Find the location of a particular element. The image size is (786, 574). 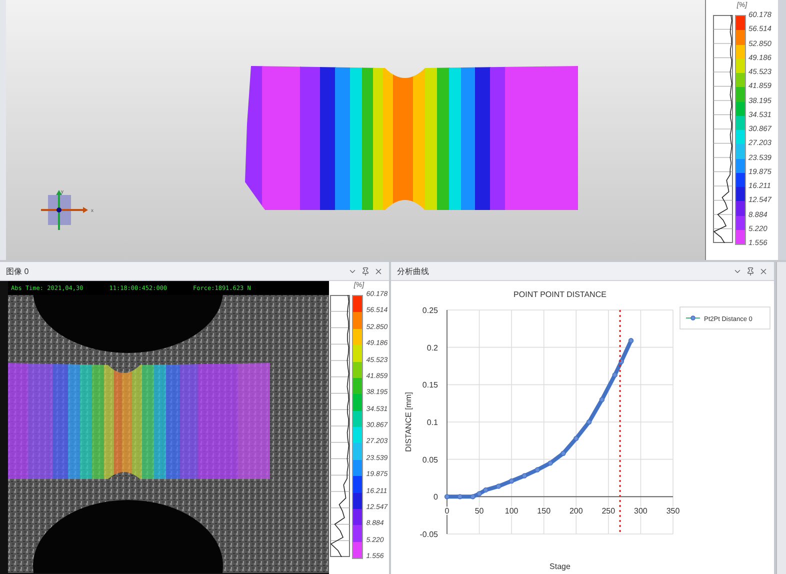

x-tick-label: 150 is located at coordinates (544, 511).